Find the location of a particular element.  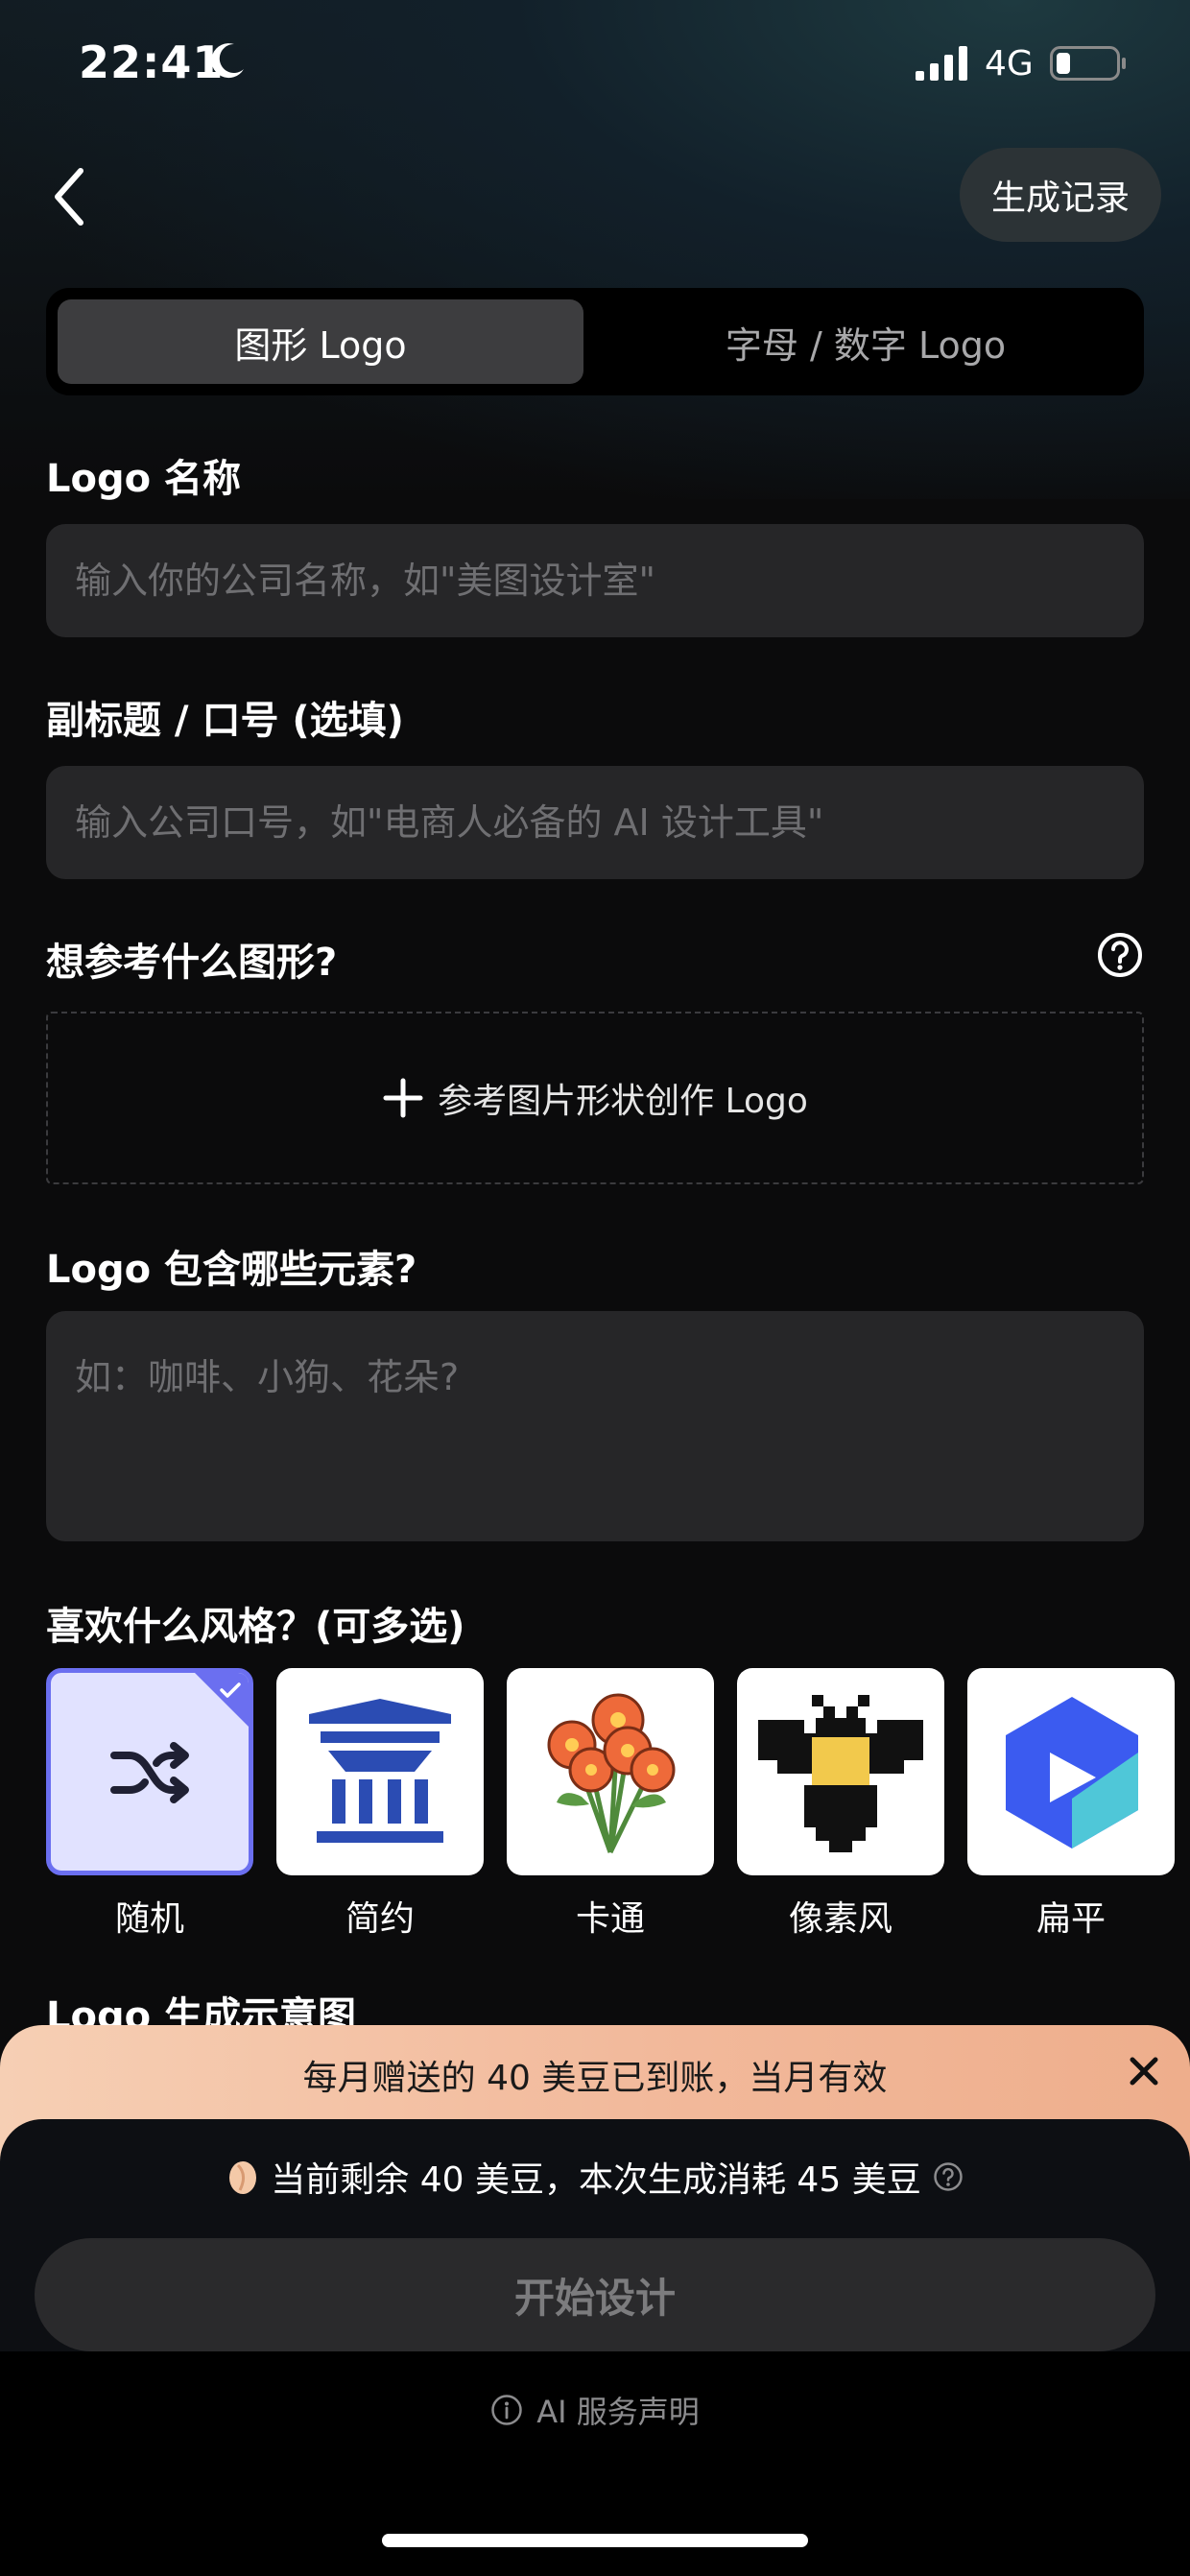

beans-text: 当前剩余 40 美豆，本次生成消耗 45 美豆 is located at coordinates (596, 2180).